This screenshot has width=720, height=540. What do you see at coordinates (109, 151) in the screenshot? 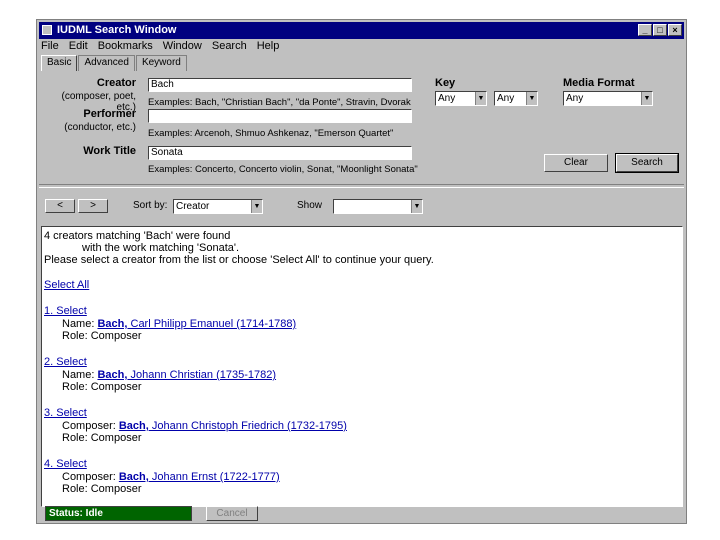
I see `work-title-label: Work Title` at bounding box center [109, 151].